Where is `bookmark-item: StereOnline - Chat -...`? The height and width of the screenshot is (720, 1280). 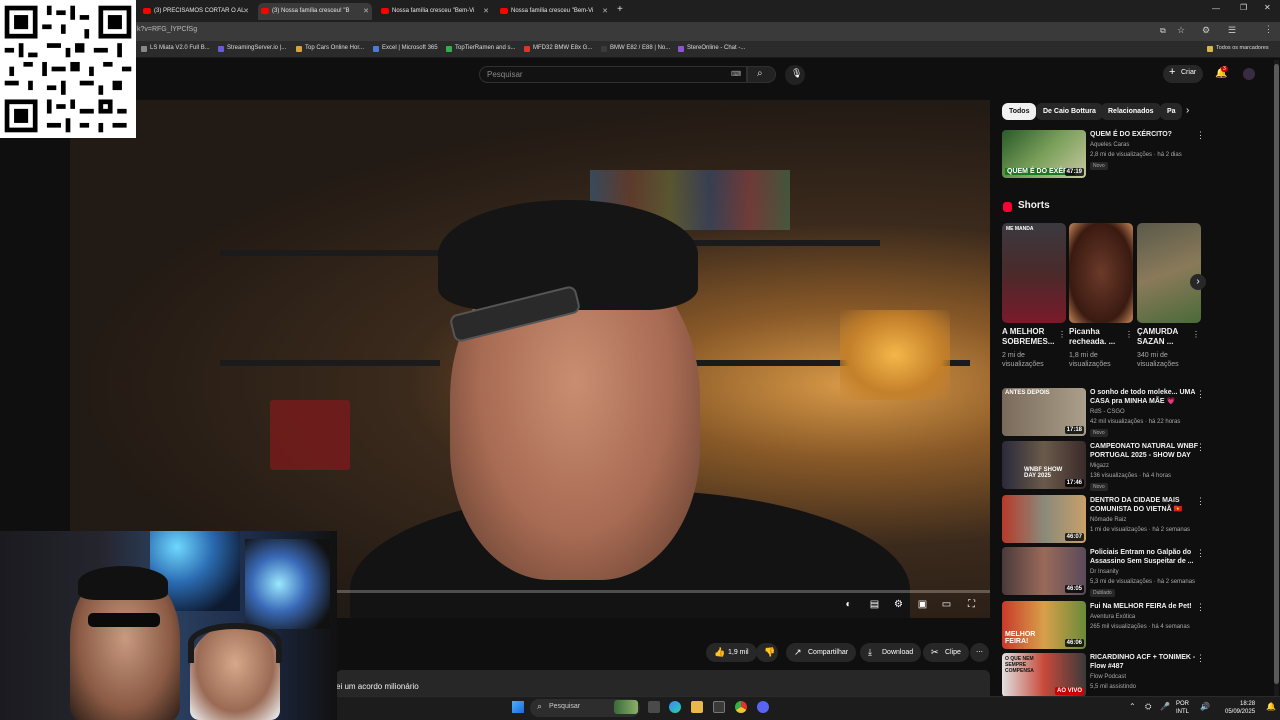
bookmark-item: StereOnline - Chat -... is located at coordinates (711, 48).